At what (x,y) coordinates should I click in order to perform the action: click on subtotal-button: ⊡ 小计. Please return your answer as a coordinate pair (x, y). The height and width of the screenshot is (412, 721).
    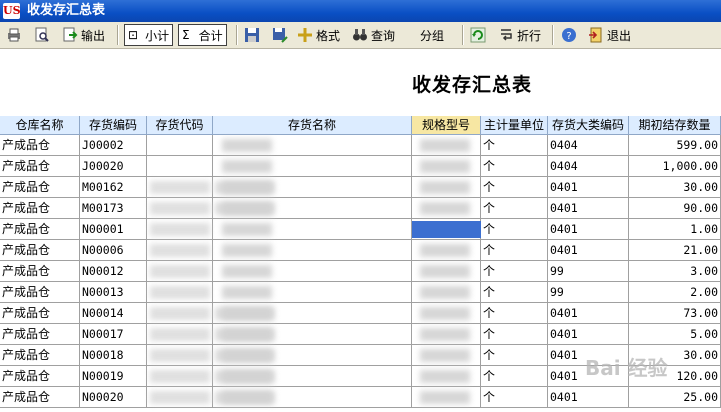
    Looking at the image, I should click on (149, 35).